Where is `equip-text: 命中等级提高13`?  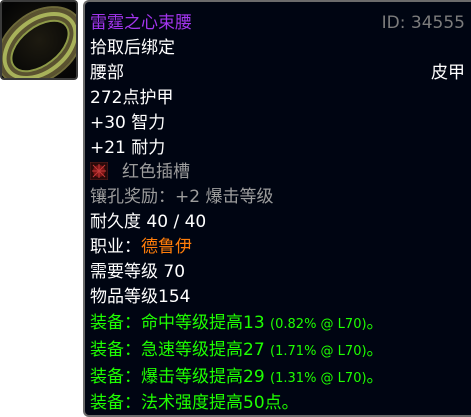 equip-text: 命中等级提高13 is located at coordinates (203, 323).